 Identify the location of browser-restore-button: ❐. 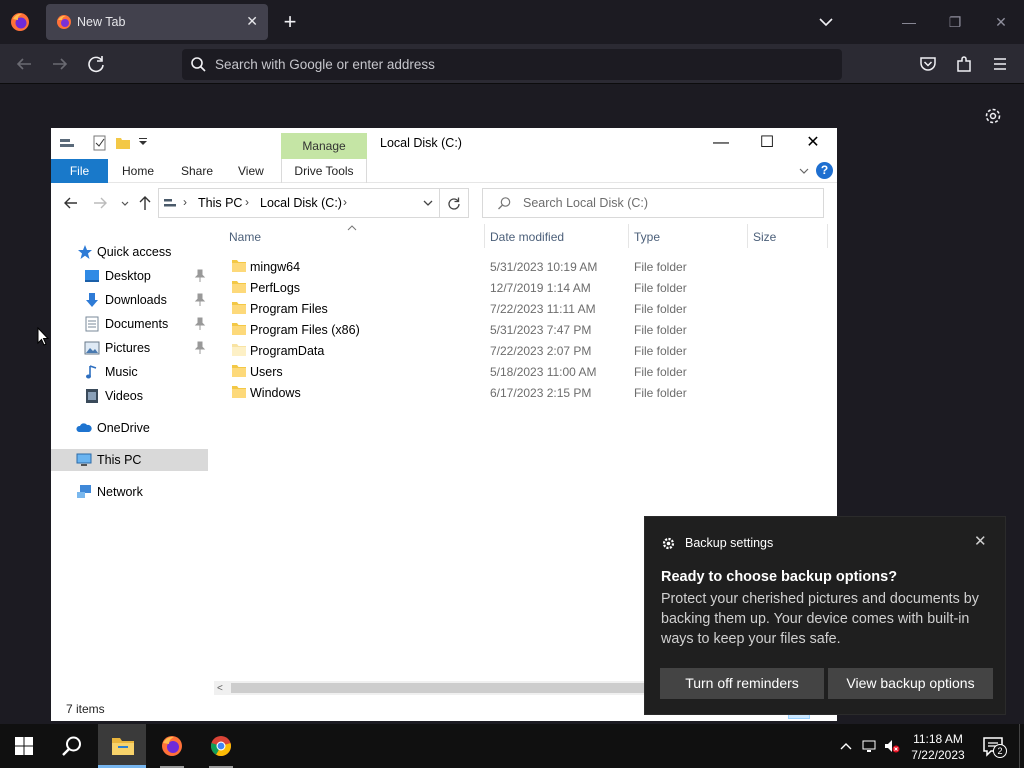
(955, 22).